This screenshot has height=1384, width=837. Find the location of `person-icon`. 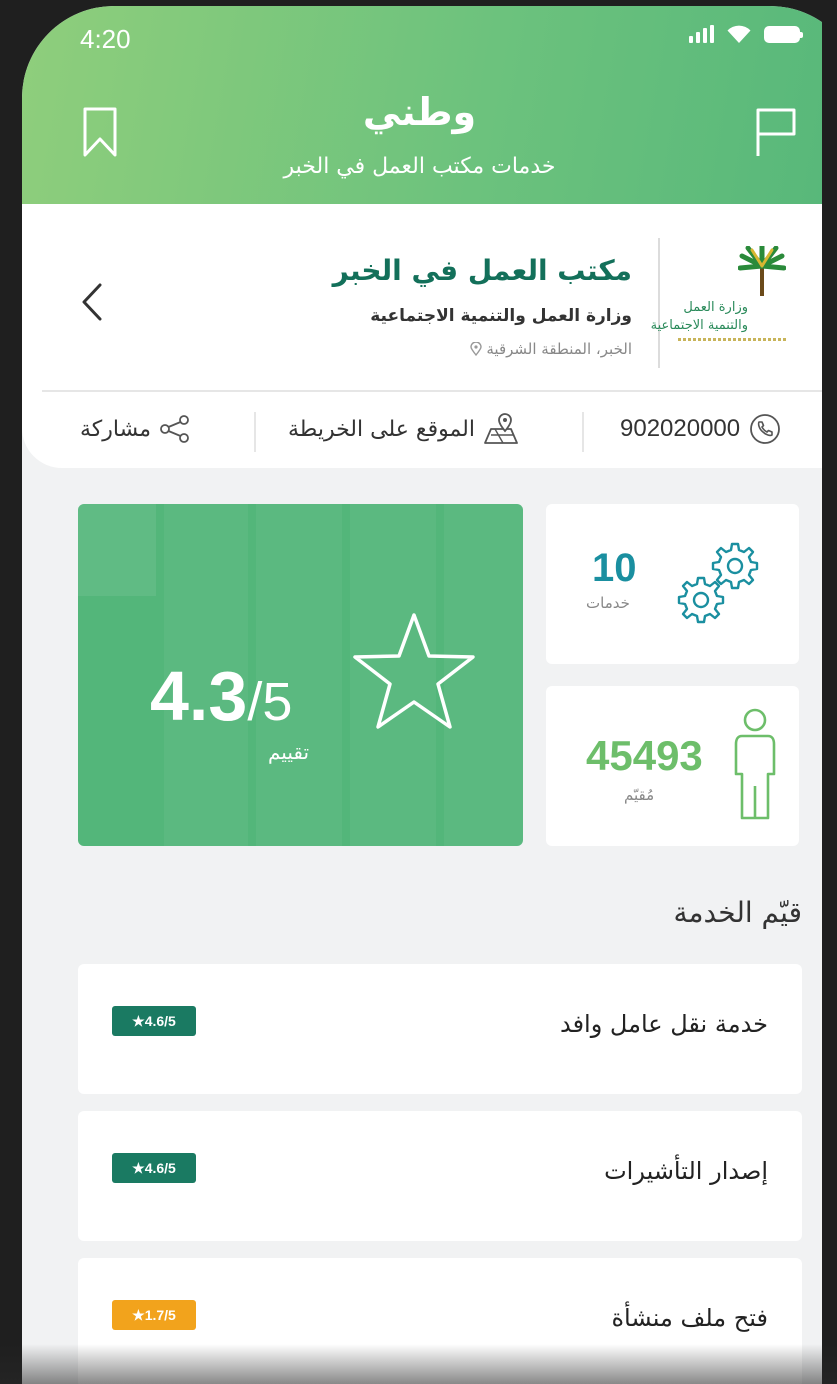

person-icon is located at coordinates (755, 764).